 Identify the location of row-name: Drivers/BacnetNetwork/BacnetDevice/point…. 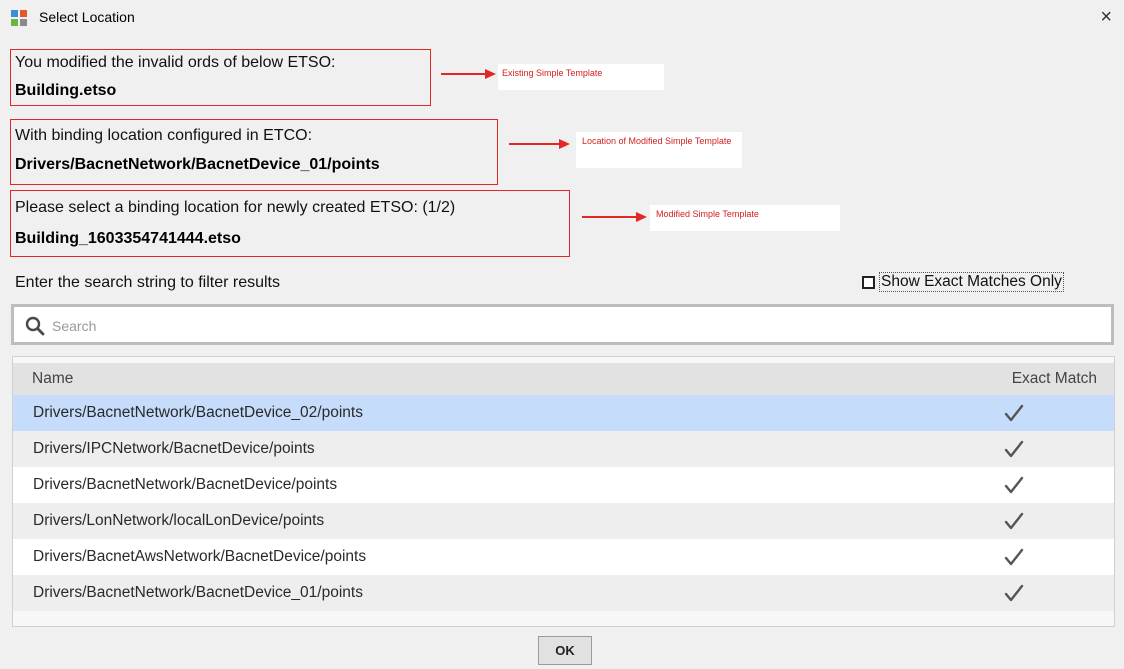
(185, 484).